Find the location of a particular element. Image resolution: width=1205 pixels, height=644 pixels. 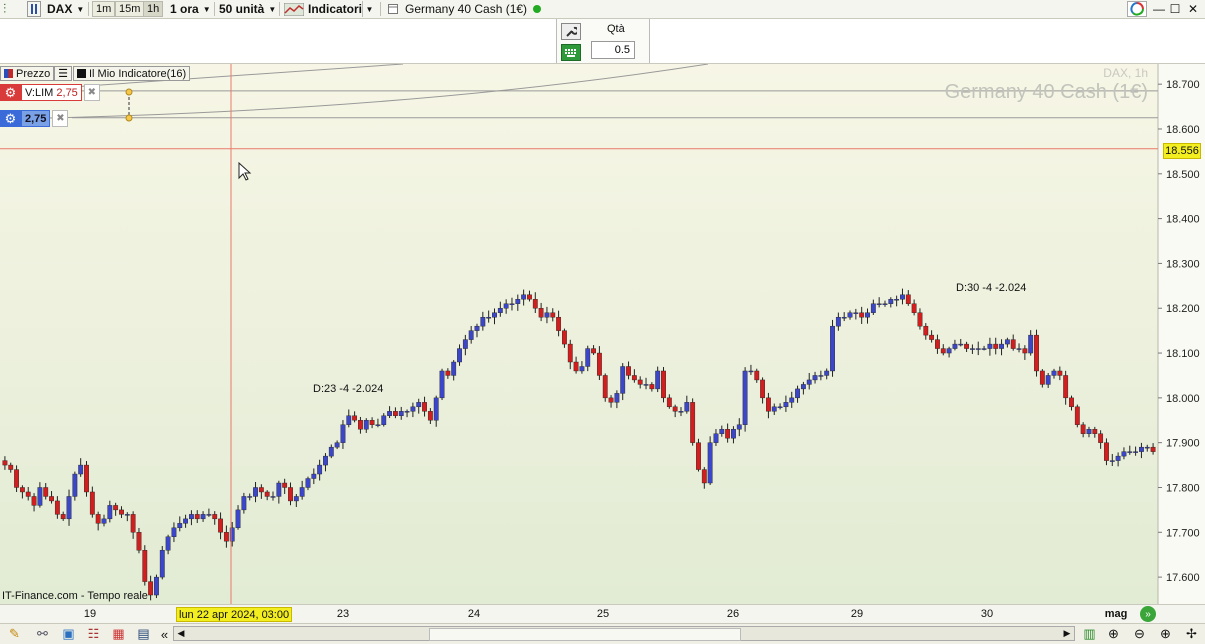

interval-select: 1 ora ▼ is located at coordinates (190, 9).